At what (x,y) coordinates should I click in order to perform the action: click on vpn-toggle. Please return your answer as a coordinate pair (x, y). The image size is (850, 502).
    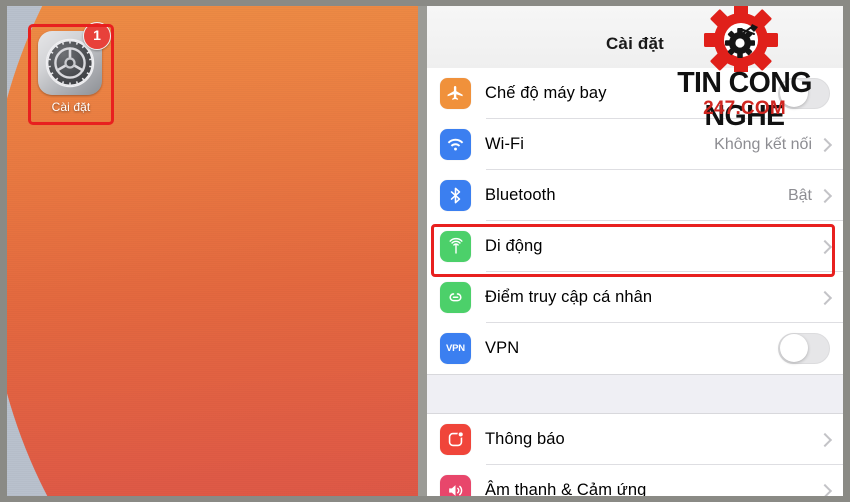
    Looking at the image, I should click on (804, 348).